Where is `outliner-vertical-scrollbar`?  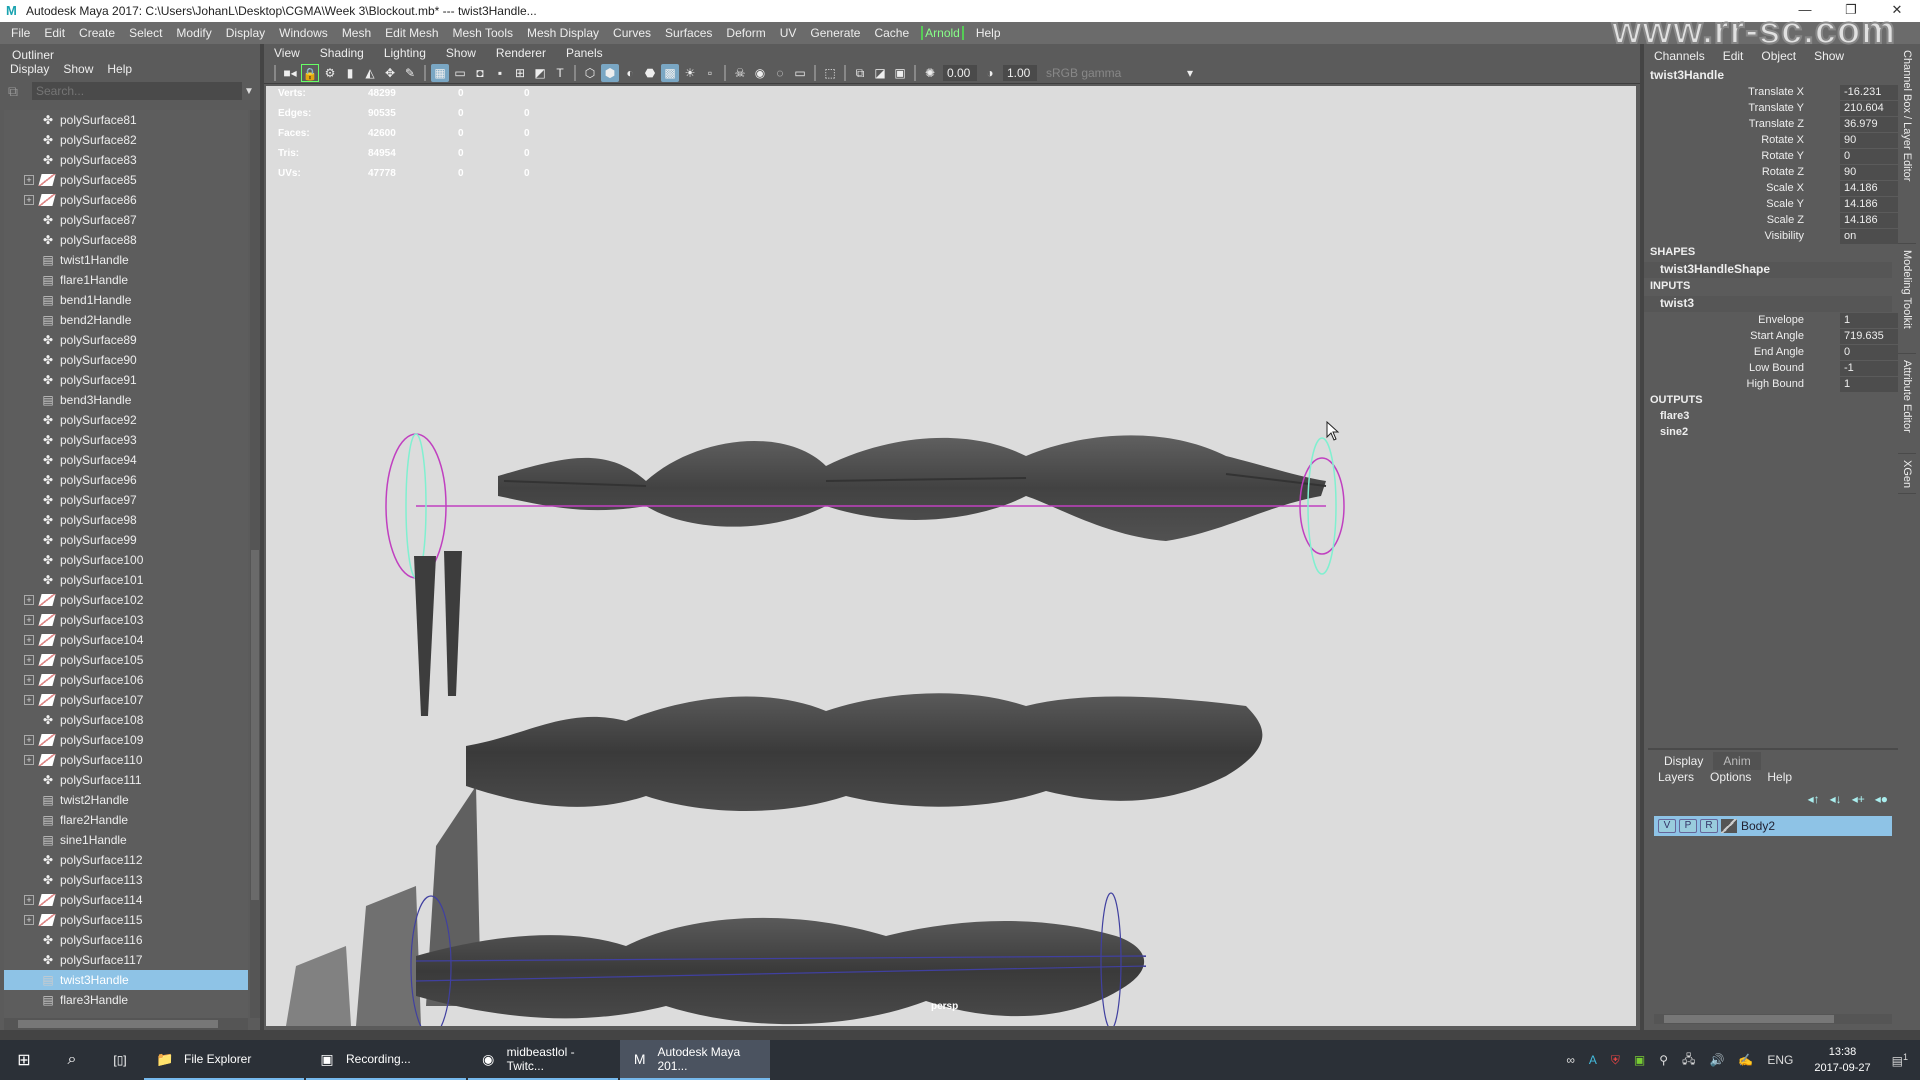
outliner-vertical-scrollbar is located at coordinates (255, 564).